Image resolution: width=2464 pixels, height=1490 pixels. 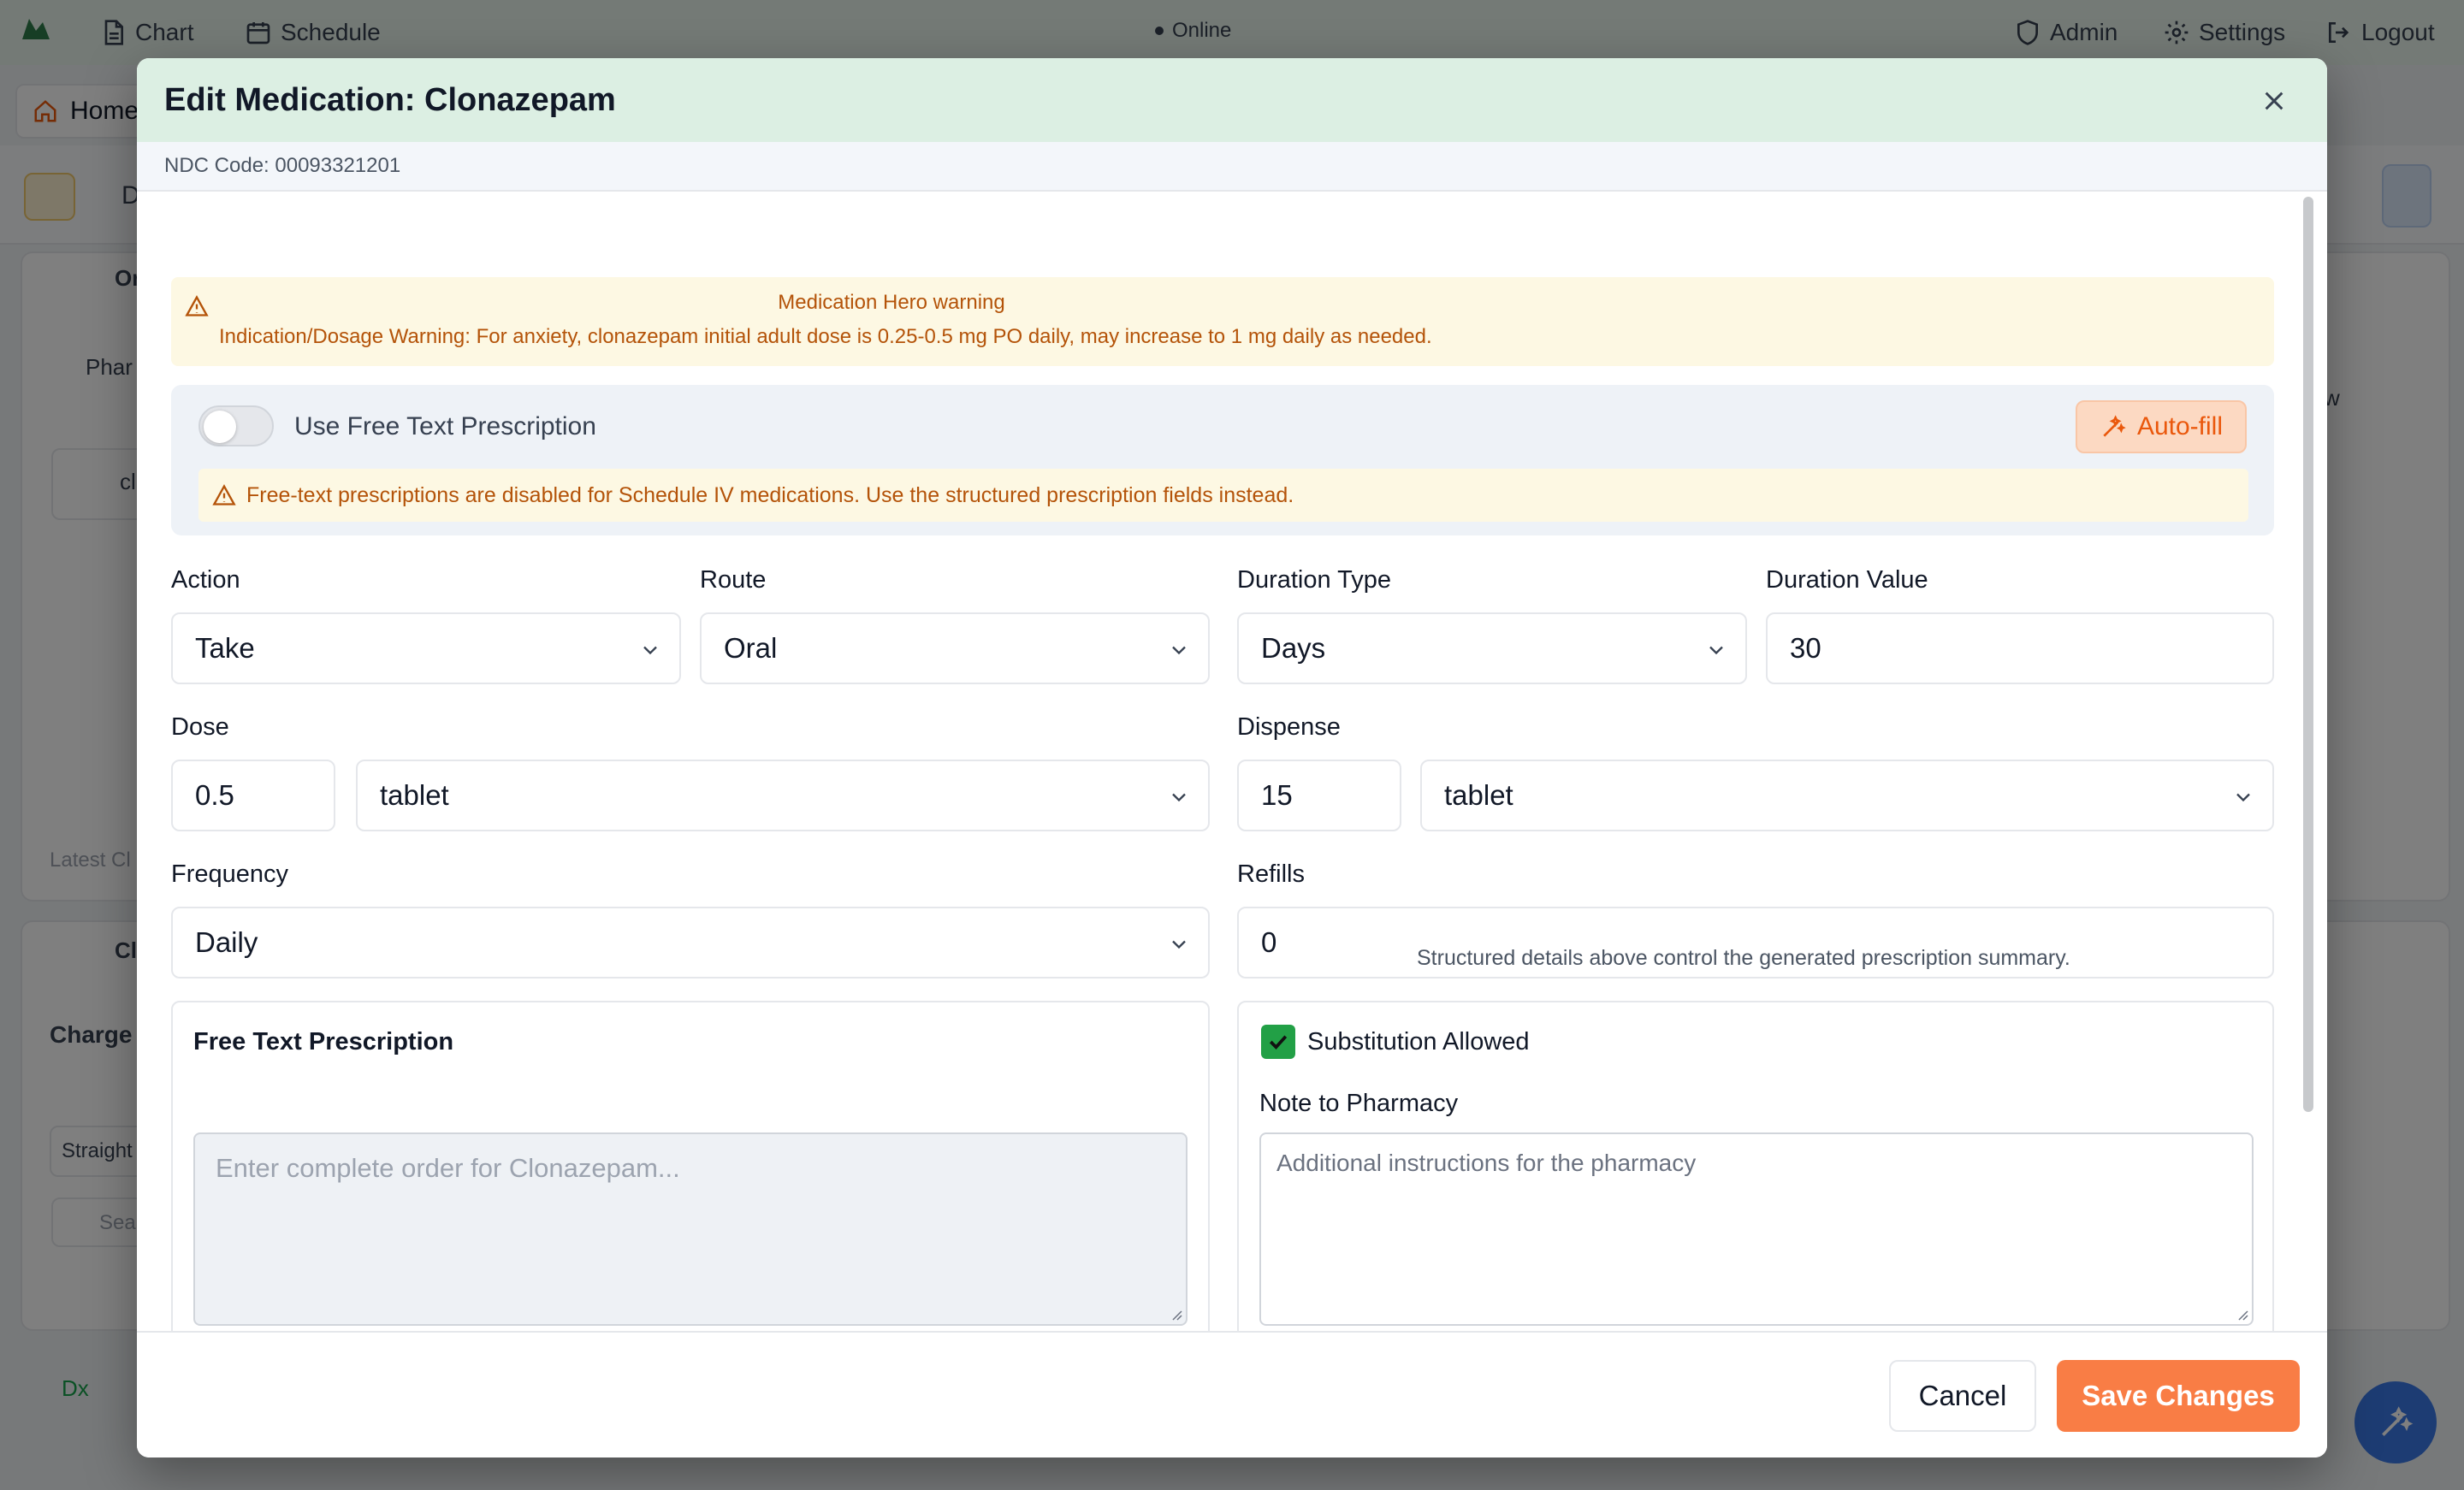 What do you see at coordinates (205, 580) in the screenshot?
I see `action-label: Action` at bounding box center [205, 580].